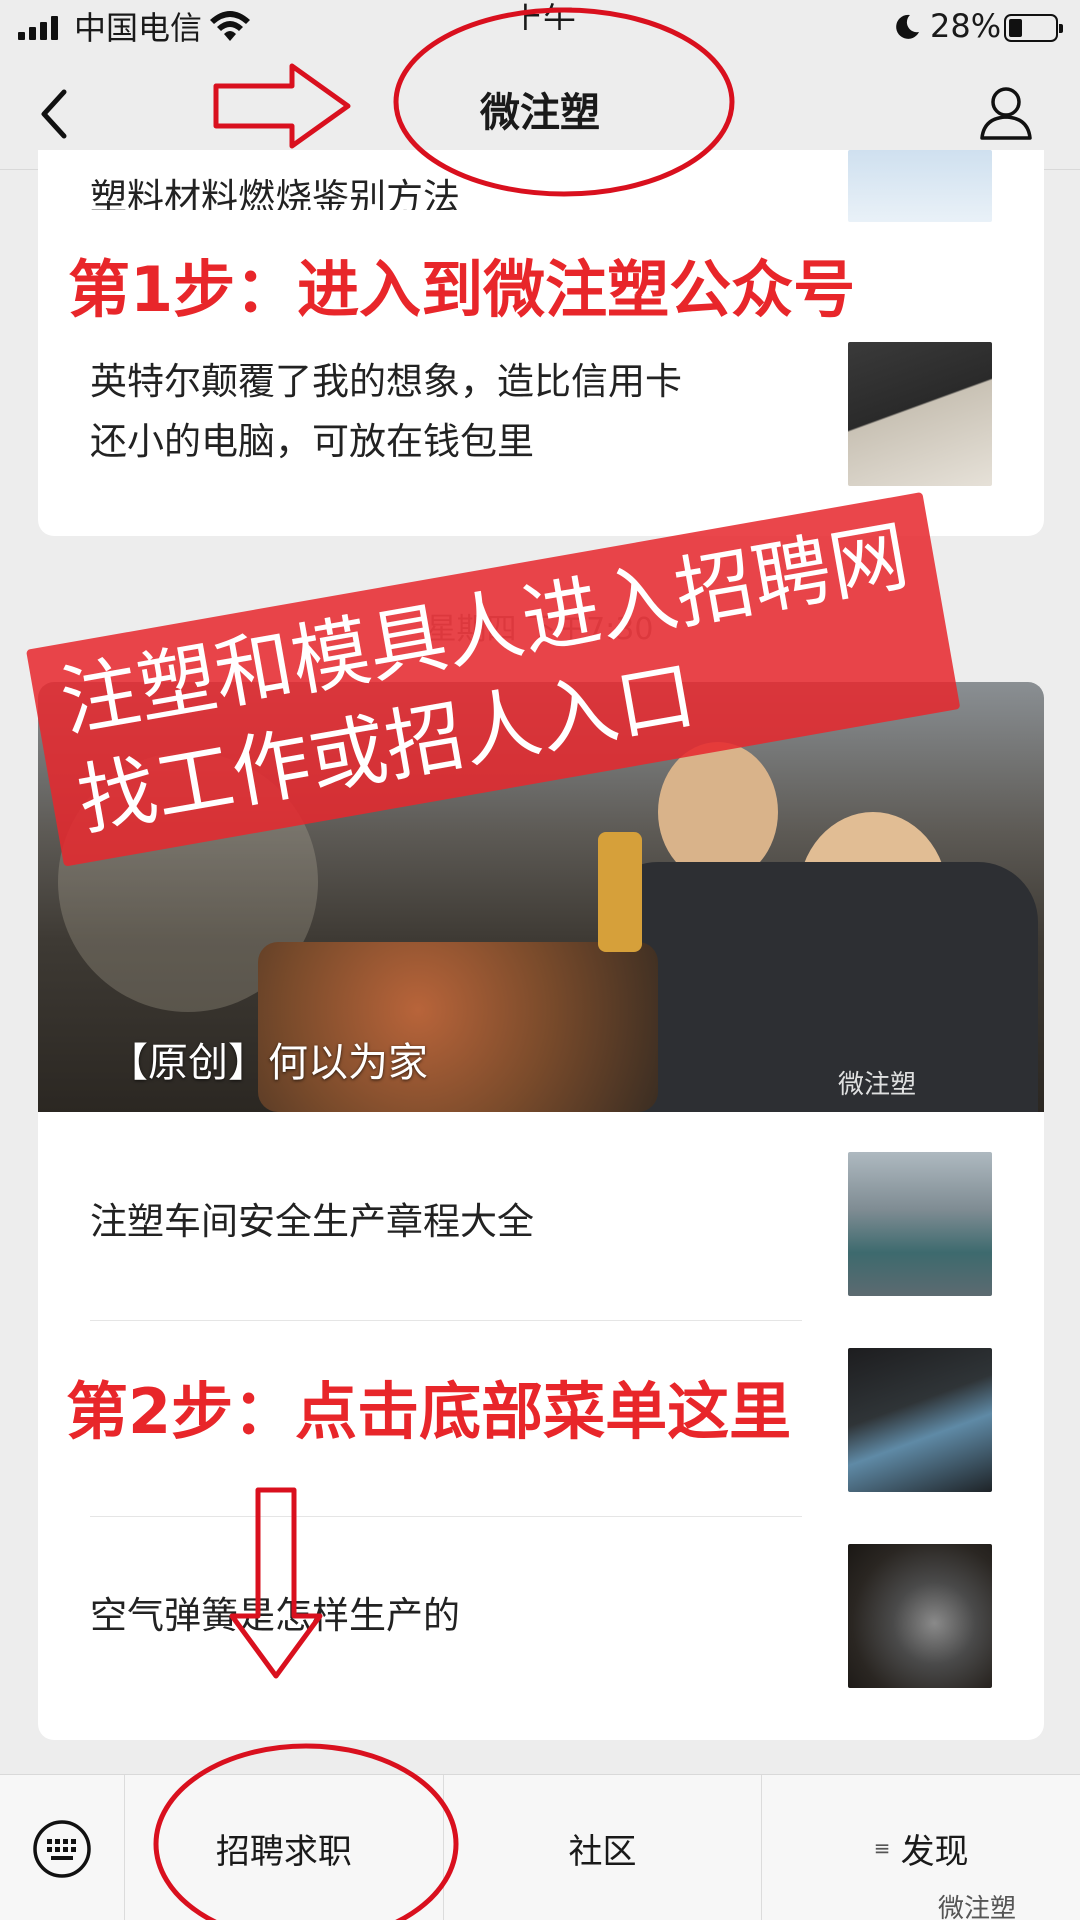 This screenshot has width=1080, height=1920. What do you see at coordinates (462, 290) in the screenshot?
I see `step1-annotation: 第1步：进入到微注塑公众号` at bounding box center [462, 290].